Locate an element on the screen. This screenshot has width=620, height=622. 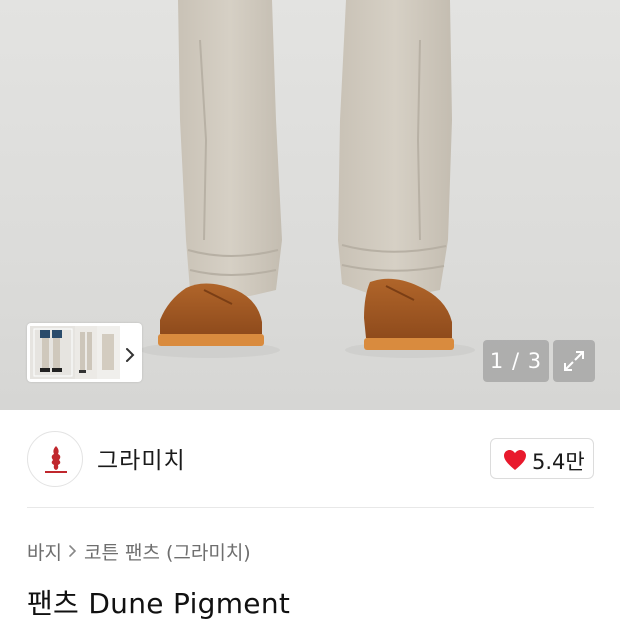
brand-logo is located at coordinates (55, 459).